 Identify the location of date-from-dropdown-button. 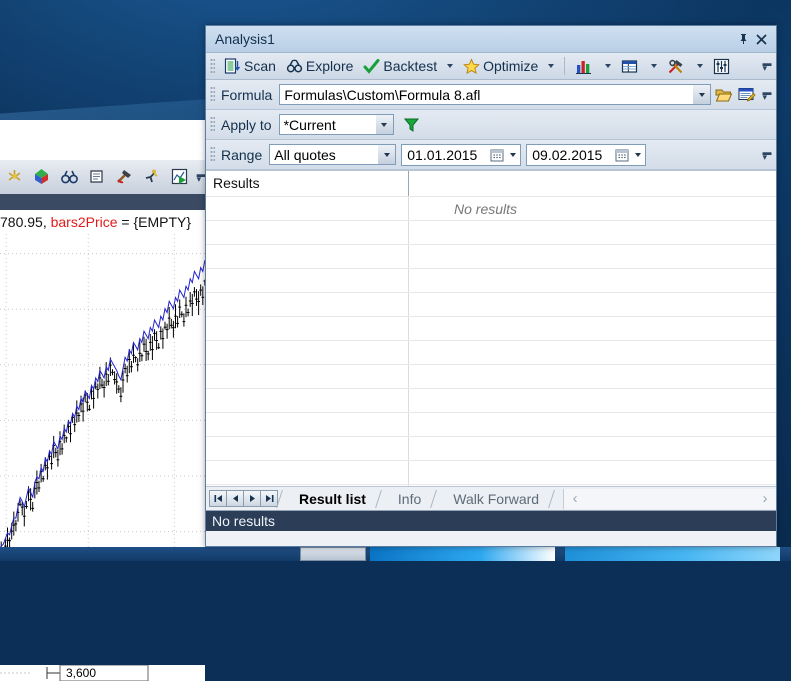
(513, 154).